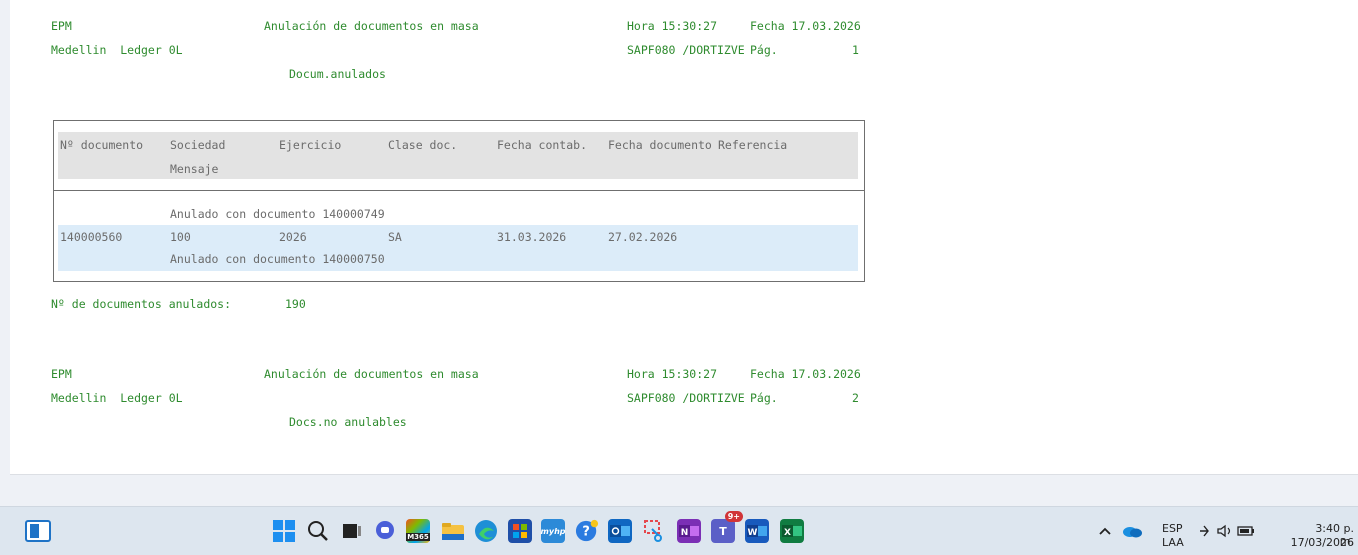  Describe the element at coordinates (284, 531) in the screenshot. I see `start-icon` at that location.